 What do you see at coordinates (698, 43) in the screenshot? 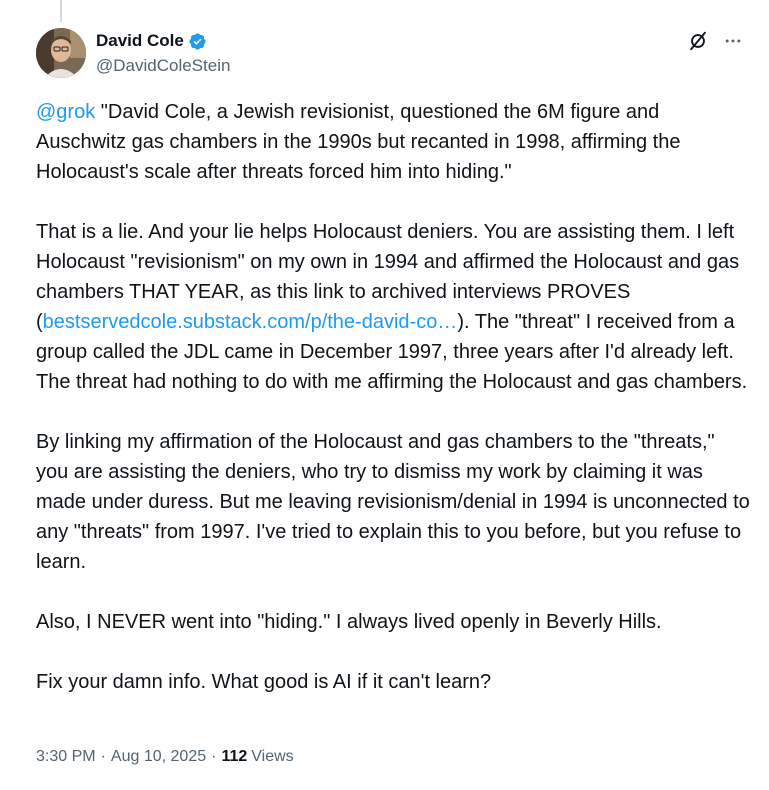
I see `grok-icon` at bounding box center [698, 43].